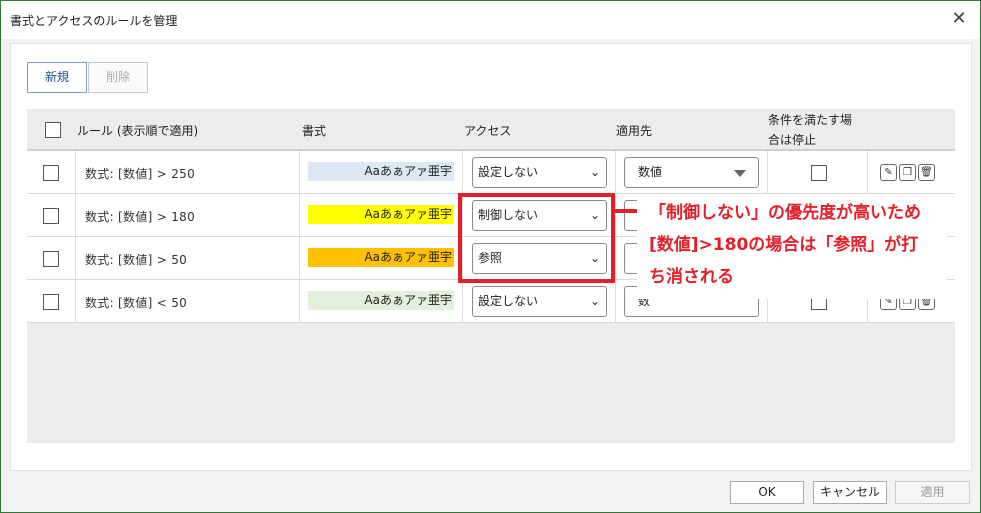  I want to click on apply-button: 適用, so click(932, 492).